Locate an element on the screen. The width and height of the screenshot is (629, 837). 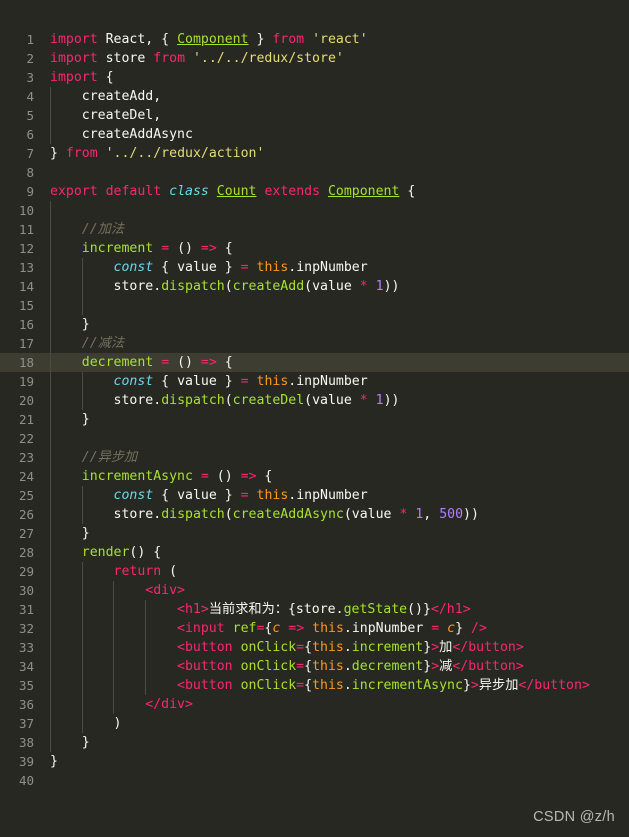
code-line-text: //异步加 is located at coordinates (109, 457).